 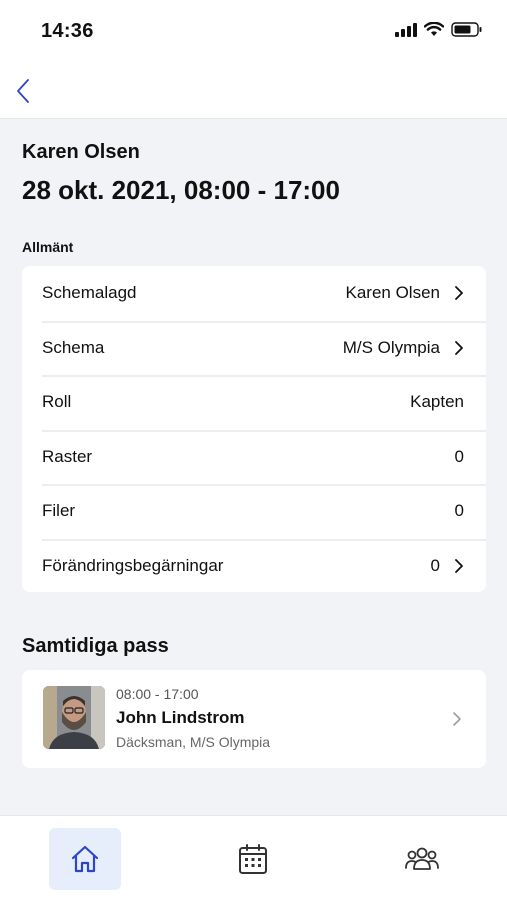 I want to click on detail-label: Schema, so click(x=73, y=347).